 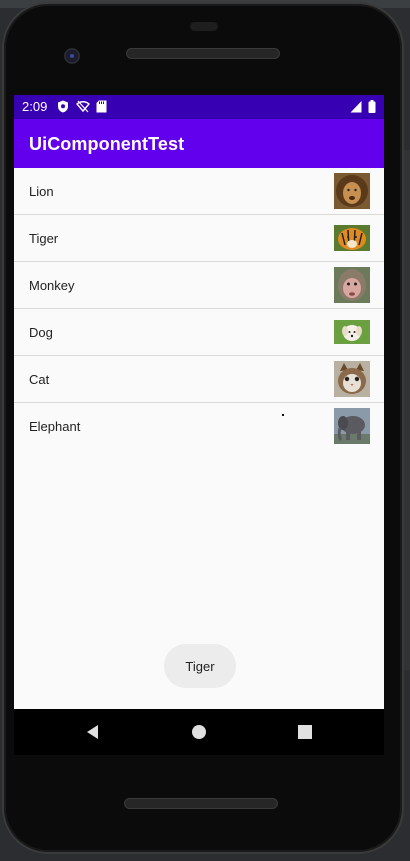 I want to click on list-item-label: Dog, so click(x=41, y=332).